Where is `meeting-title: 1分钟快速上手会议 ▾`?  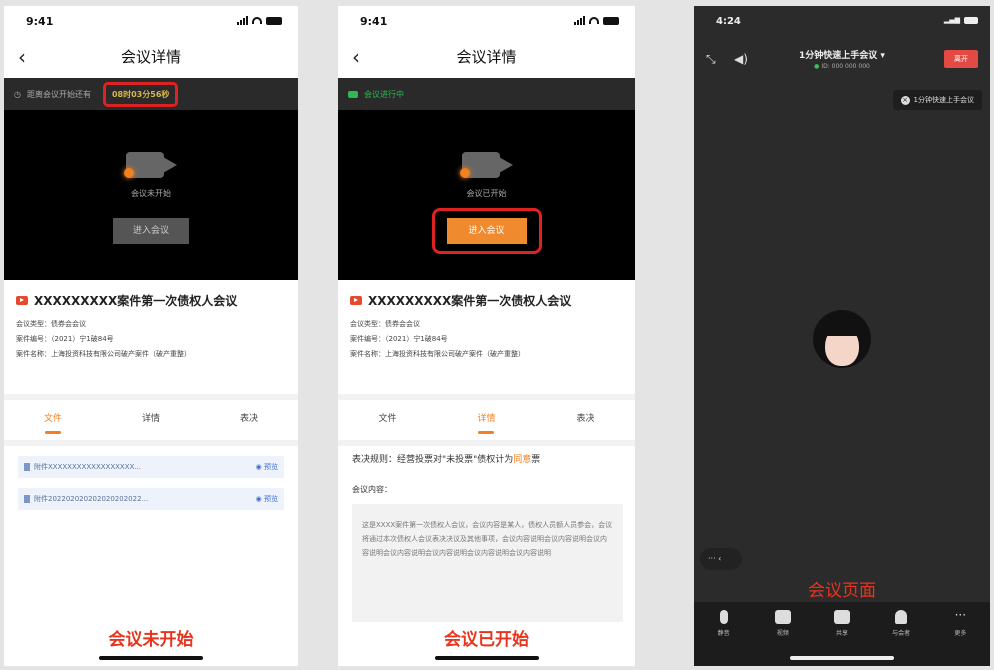 meeting-title: 1分钟快速上手会议 ▾ is located at coordinates (842, 54).